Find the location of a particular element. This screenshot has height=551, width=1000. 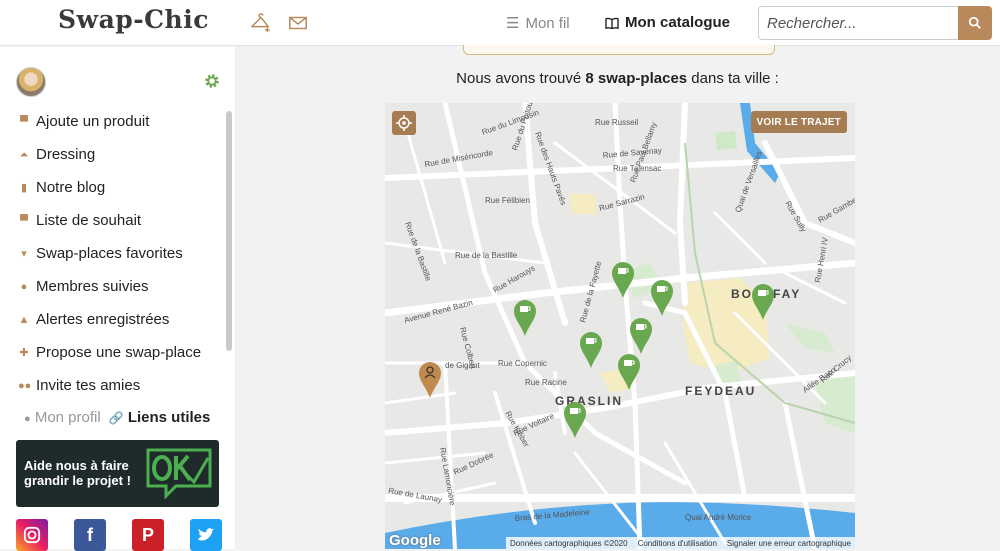

tab-profile-label: Mon profil is located at coordinates (67, 417).